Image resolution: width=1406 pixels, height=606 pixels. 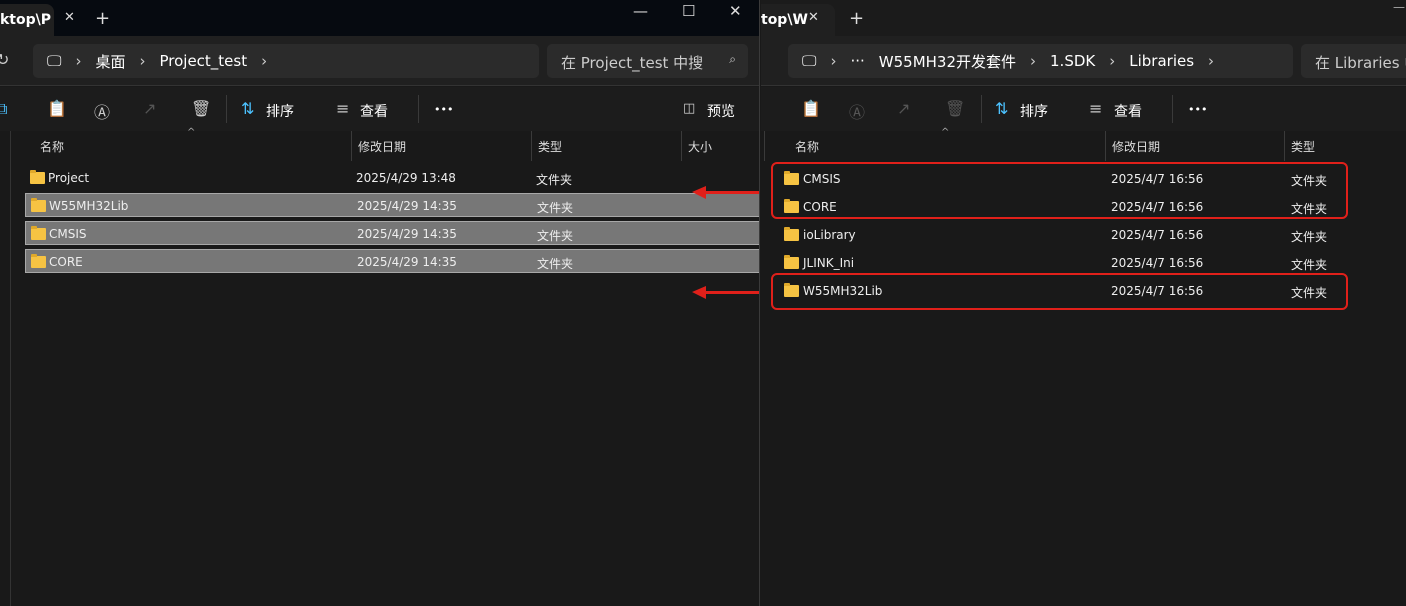 What do you see at coordinates (1360, 63) in the screenshot?
I see `search-placeholder: 在 Libraries 中` at bounding box center [1360, 63].